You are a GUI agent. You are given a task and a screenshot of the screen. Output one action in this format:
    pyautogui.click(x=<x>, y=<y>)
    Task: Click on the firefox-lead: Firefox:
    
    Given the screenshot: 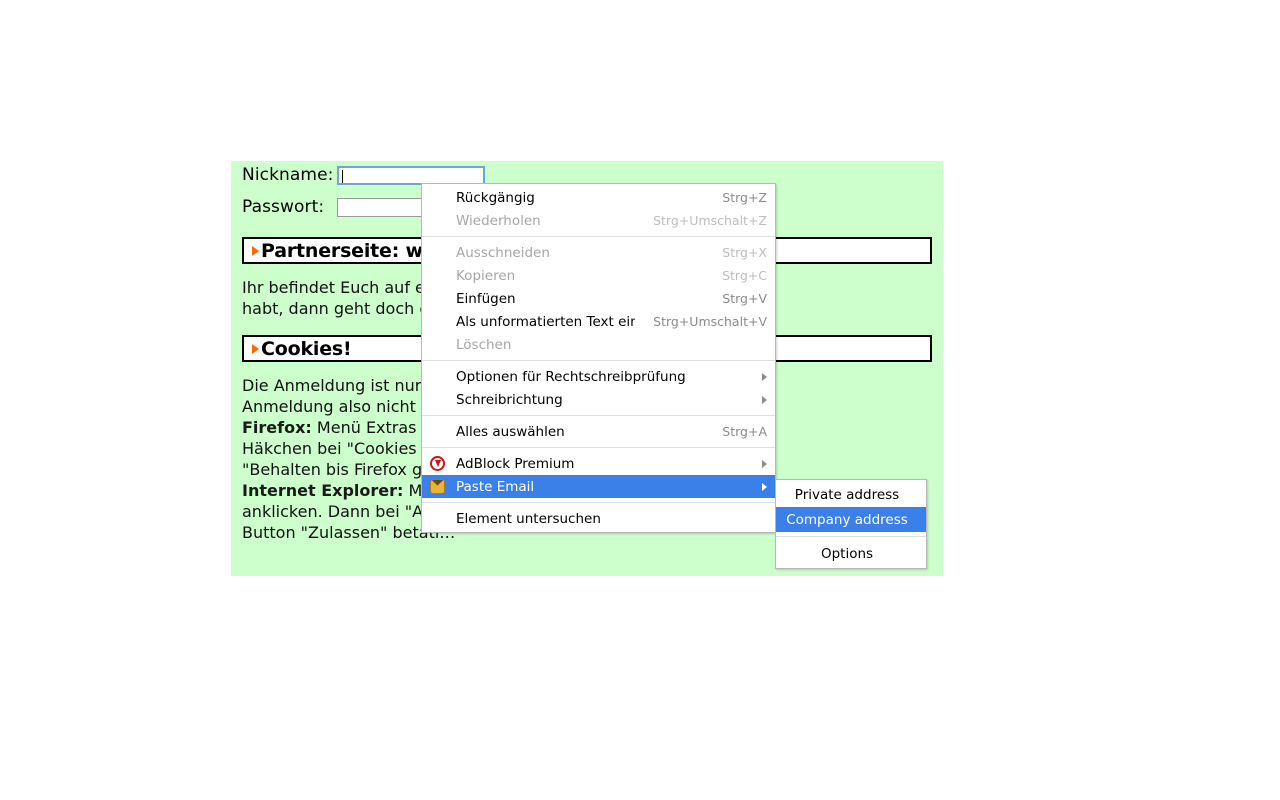 What is the action you would take?
    pyautogui.click(x=277, y=427)
    